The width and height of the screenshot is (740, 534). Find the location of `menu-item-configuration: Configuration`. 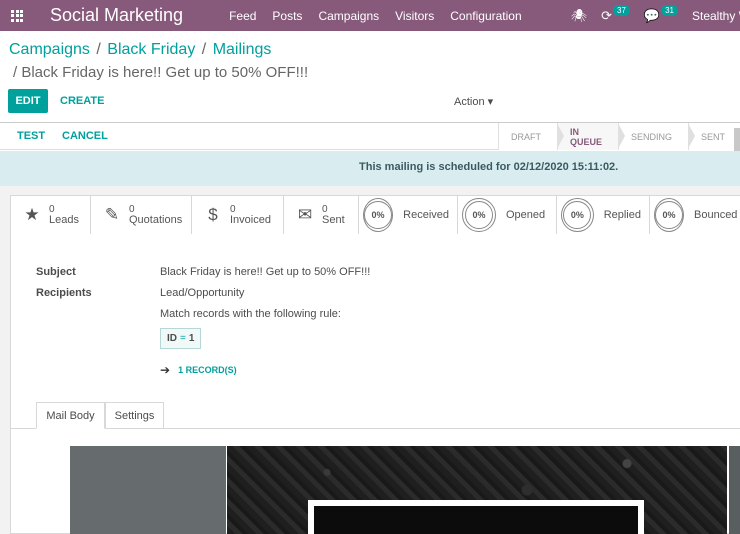

menu-item-configuration: Configuration is located at coordinates (485, 16).